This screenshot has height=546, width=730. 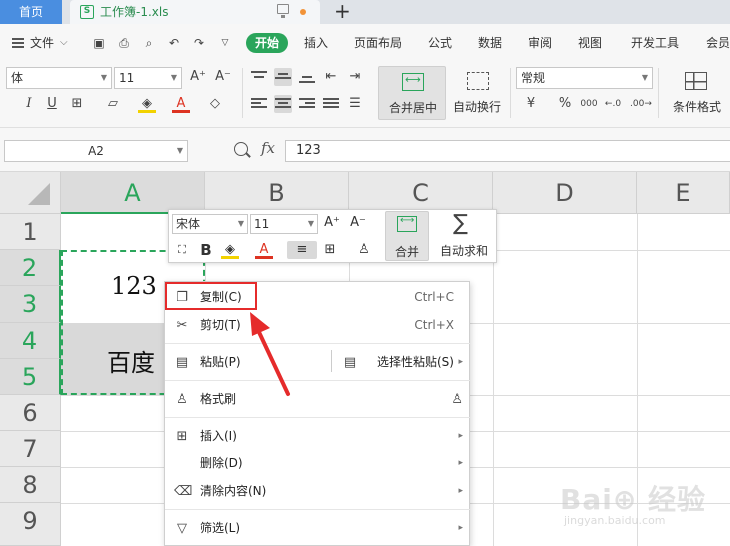 I want to click on menu-insert: 插入, so click(x=316, y=43).